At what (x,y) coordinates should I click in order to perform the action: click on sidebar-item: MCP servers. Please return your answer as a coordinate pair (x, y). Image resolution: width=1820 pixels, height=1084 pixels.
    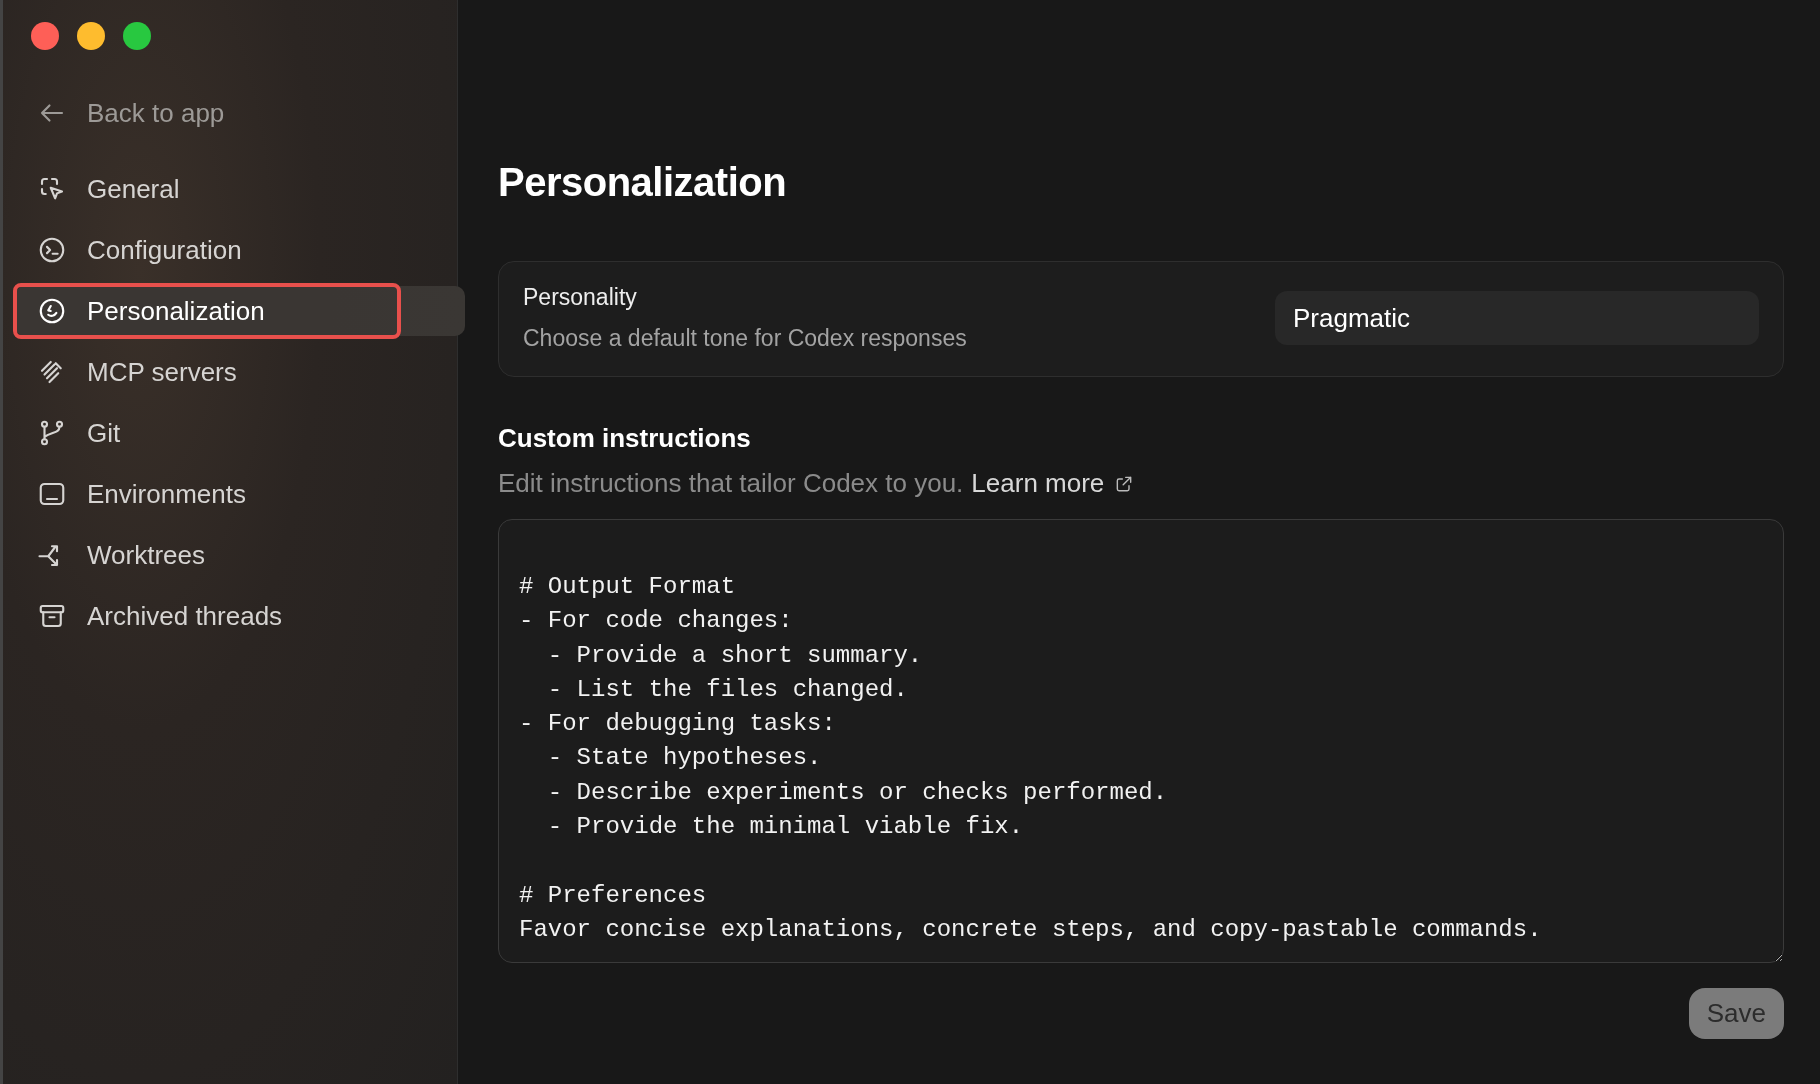
    Looking at the image, I should click on (240, 372).